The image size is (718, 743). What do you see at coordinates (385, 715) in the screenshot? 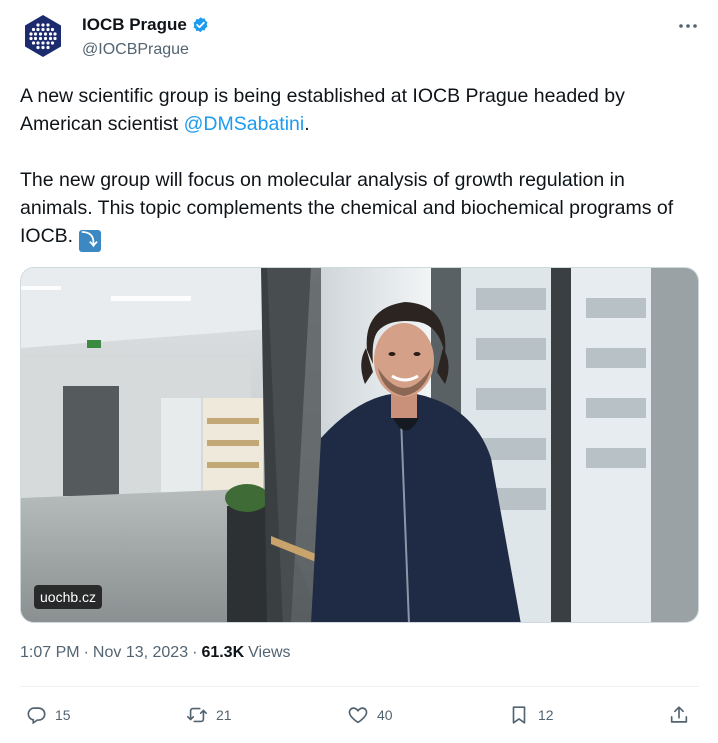
I see `like-count: 40` at bounding box center [385, 715].